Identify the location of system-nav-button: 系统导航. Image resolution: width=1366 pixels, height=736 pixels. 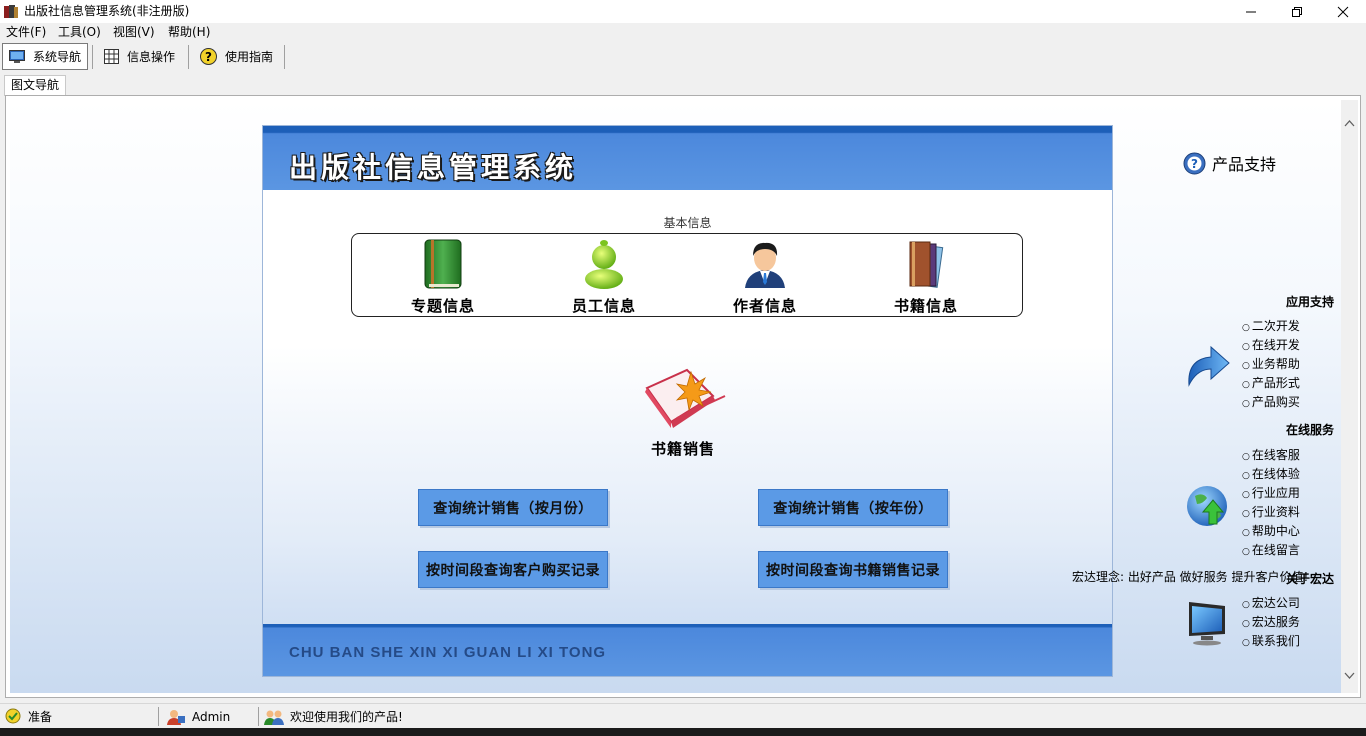
(45, 56).